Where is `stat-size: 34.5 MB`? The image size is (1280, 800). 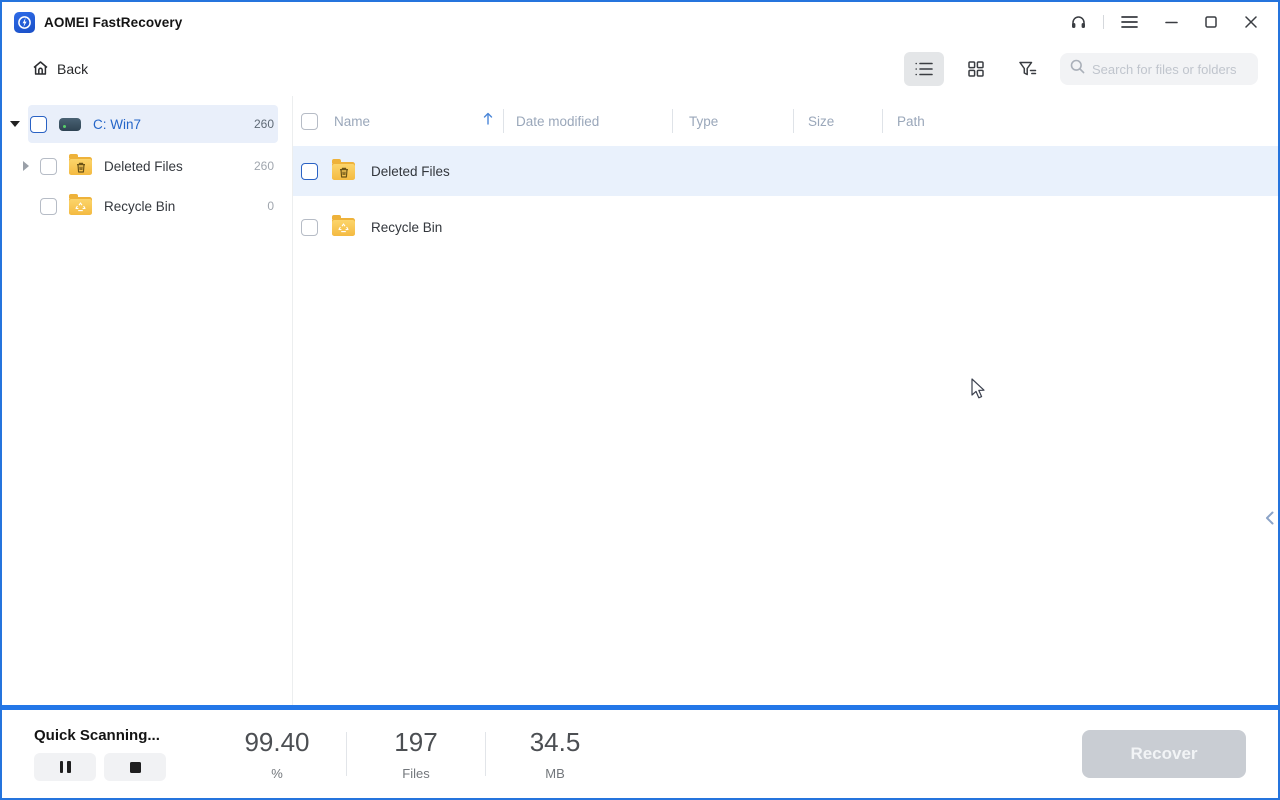 stat-size: 34.5 MB is located at coordinates (555, 754).